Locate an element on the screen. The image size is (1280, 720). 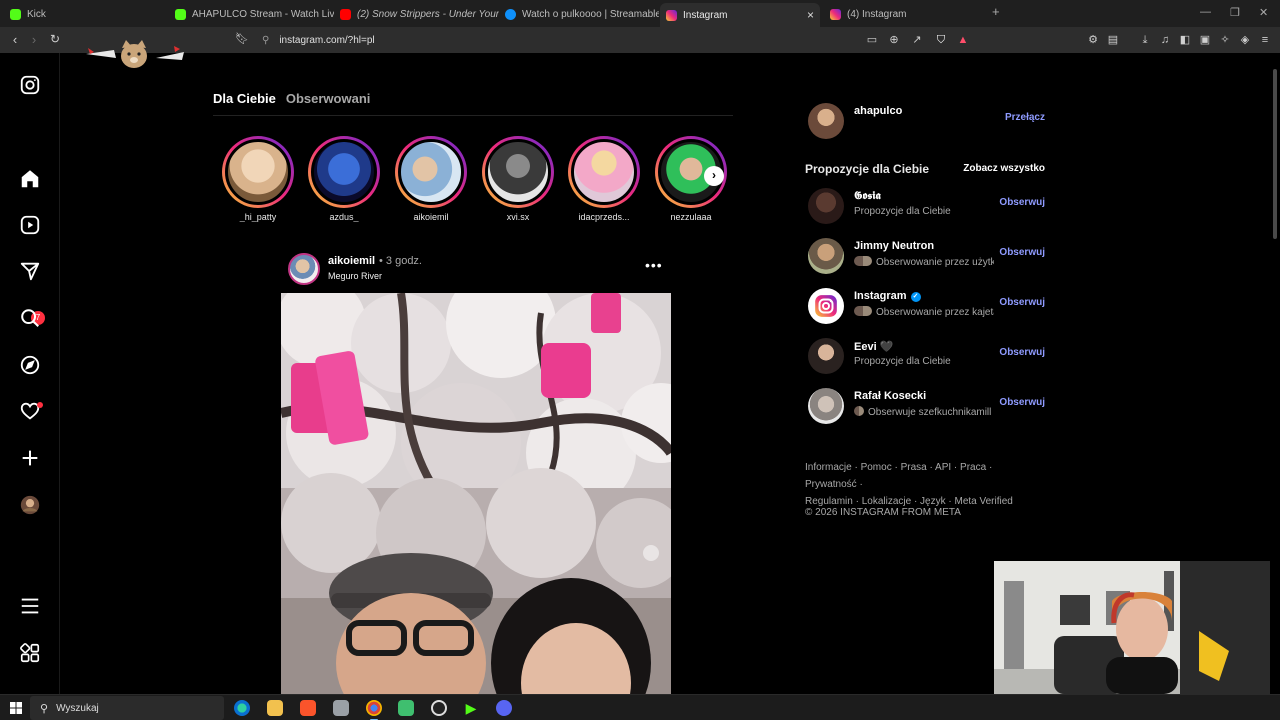
play-app-icon: ▶ is located at coordinates (471, 708).